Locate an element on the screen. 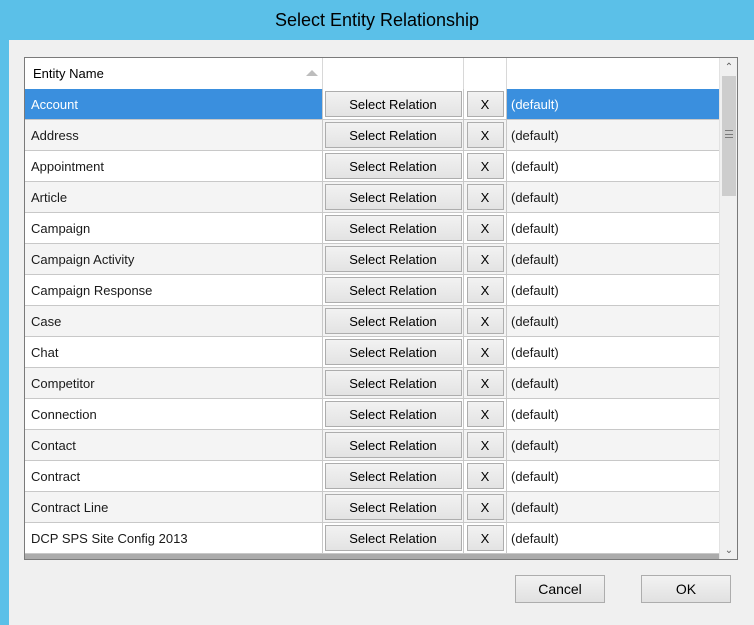  table-row: Contract Line Select Relation X (default) is located at coordinates (372, 507).